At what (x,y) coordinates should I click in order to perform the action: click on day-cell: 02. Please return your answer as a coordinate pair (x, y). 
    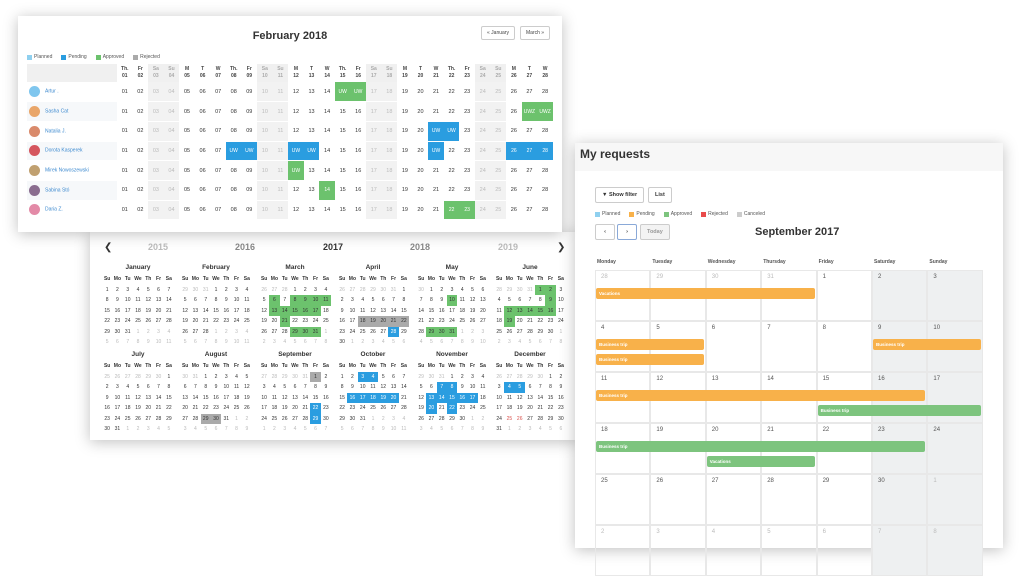
    Looking at the image, I should click on (140, 151).